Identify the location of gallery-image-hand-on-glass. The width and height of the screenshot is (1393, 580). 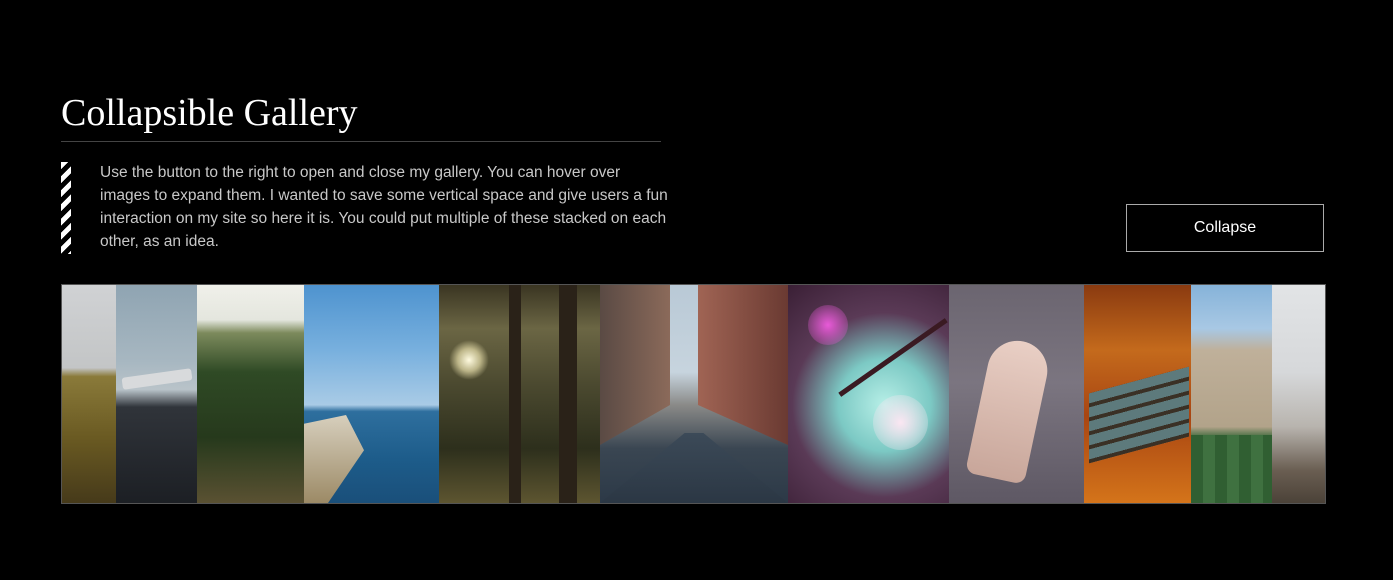
(1016, 394).